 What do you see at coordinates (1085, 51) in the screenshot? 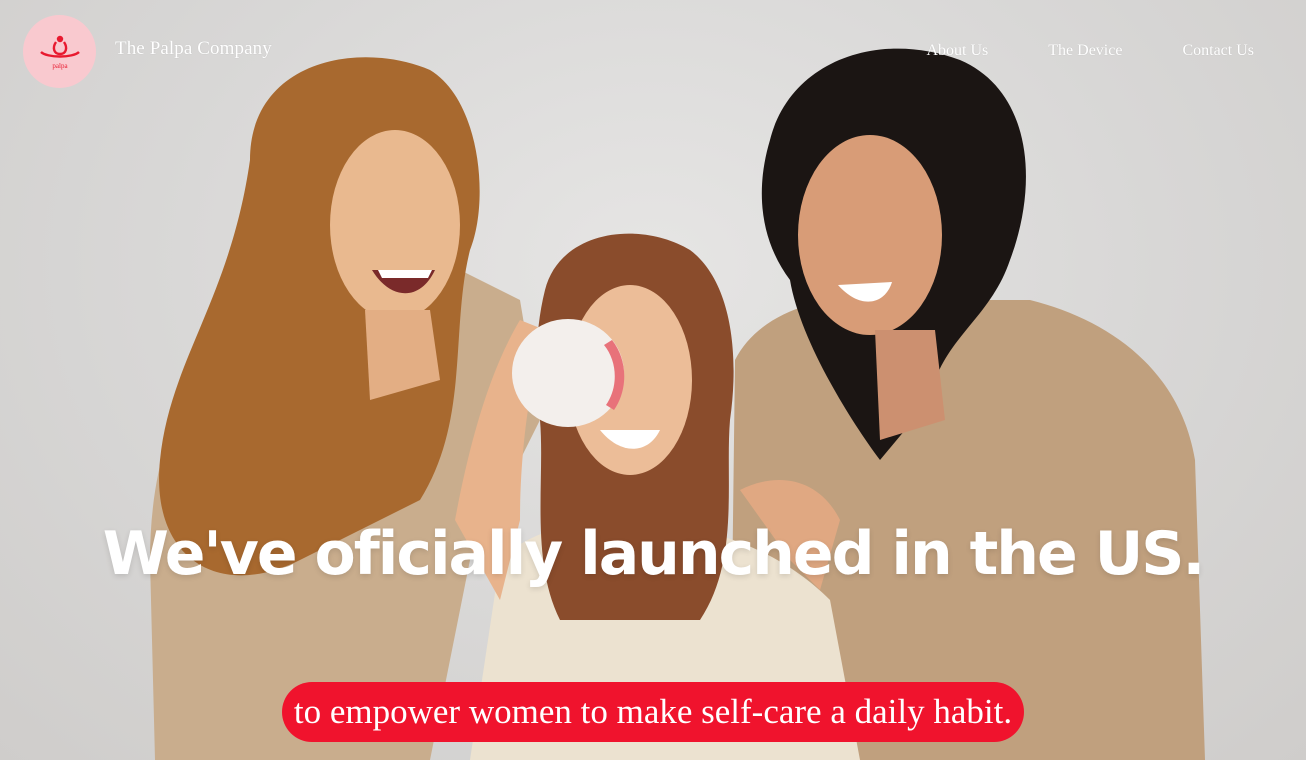
I see `nav-the-device: The Device` at bounding box center [1085, 51].